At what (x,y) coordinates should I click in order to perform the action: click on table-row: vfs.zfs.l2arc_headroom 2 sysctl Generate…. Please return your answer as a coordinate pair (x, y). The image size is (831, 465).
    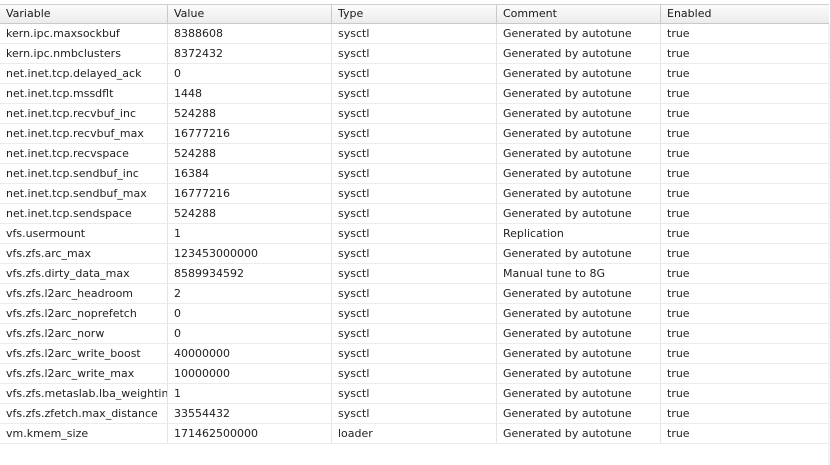
    Looking at the image, I should click on (414, 294).